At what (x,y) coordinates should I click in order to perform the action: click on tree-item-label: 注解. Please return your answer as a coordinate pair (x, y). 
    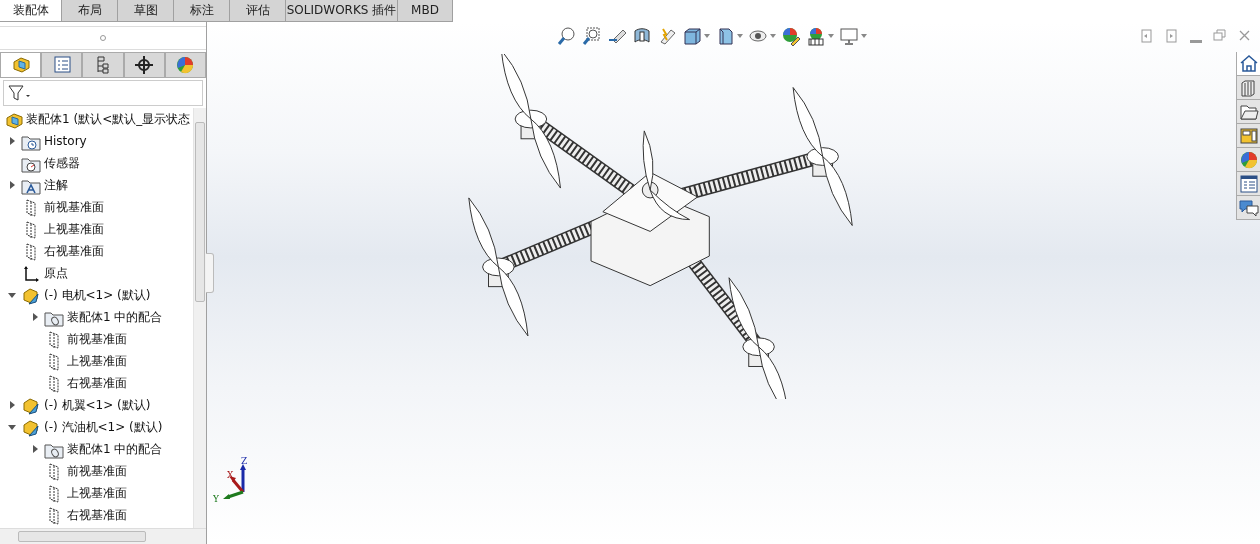
    Looking at the image, I should click on (56, 185).